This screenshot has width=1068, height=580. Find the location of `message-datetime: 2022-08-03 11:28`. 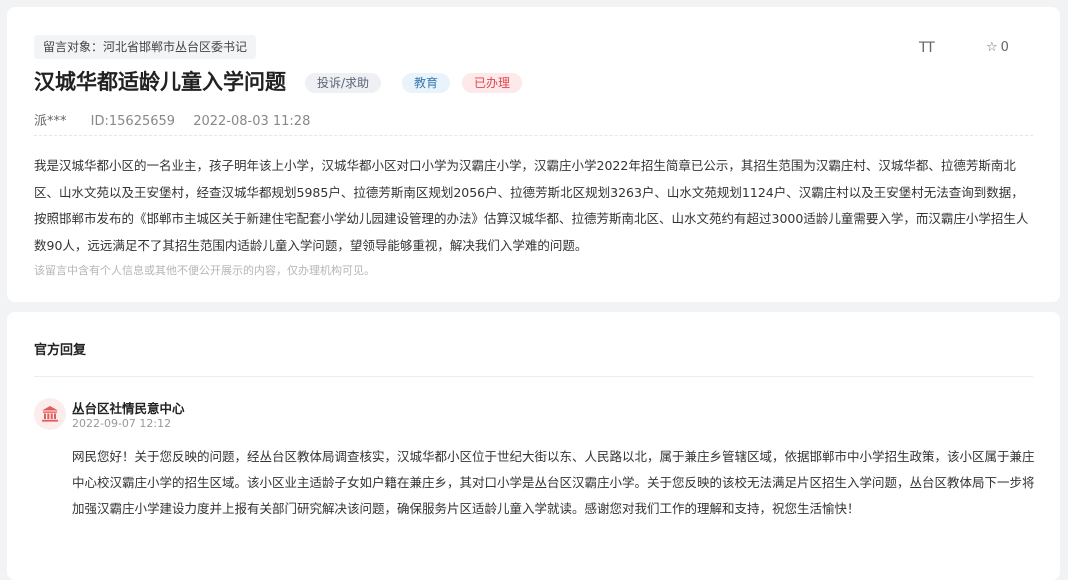

message-datetime: 2022-08-03 11:28 is located at coordinates (252, 121).